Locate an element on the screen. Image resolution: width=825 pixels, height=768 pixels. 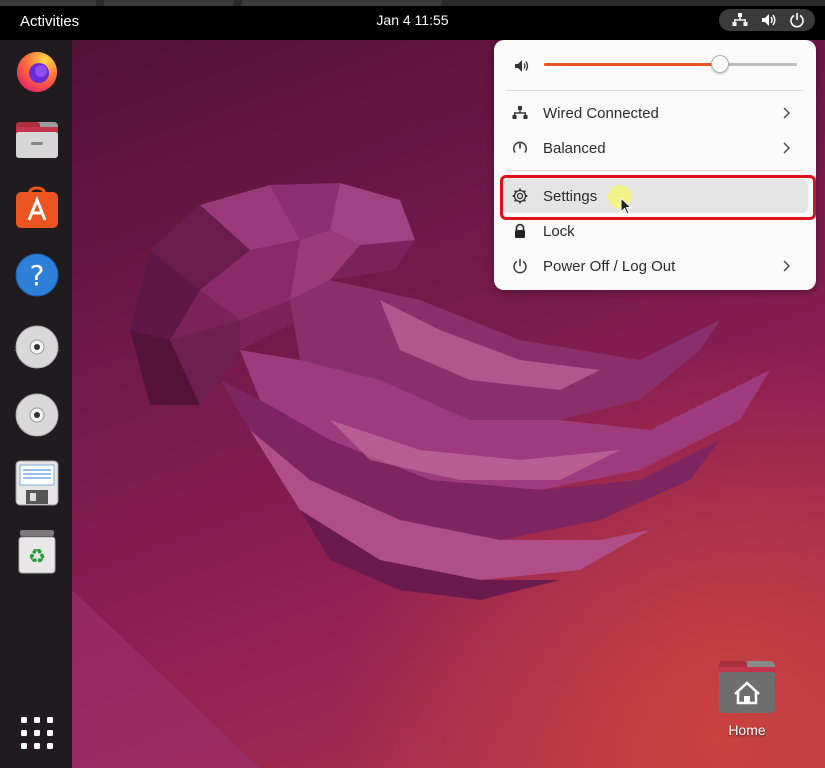
power-profile-icon is located at coordinates (520, 147).